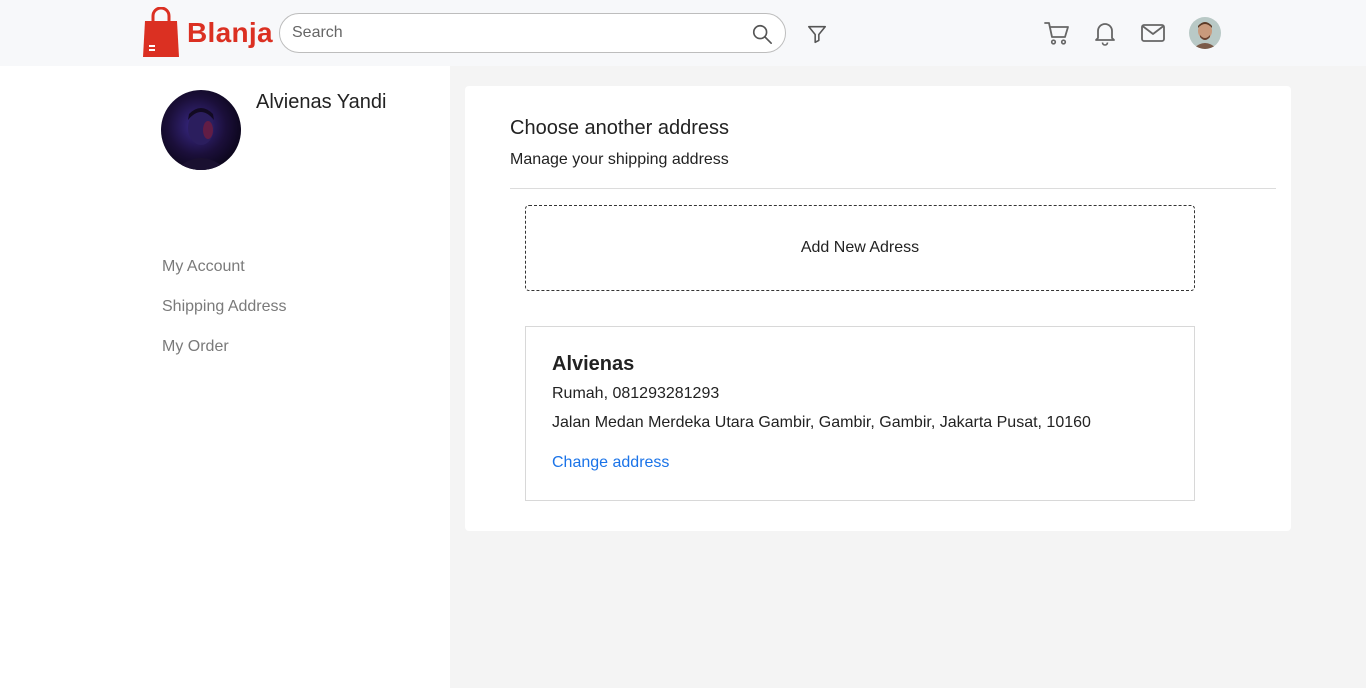 The width and height of the screenshot is (1366, 688). Describe the element at coordinates (762, 34) in the screenshot. I see `search-icon` at that location.